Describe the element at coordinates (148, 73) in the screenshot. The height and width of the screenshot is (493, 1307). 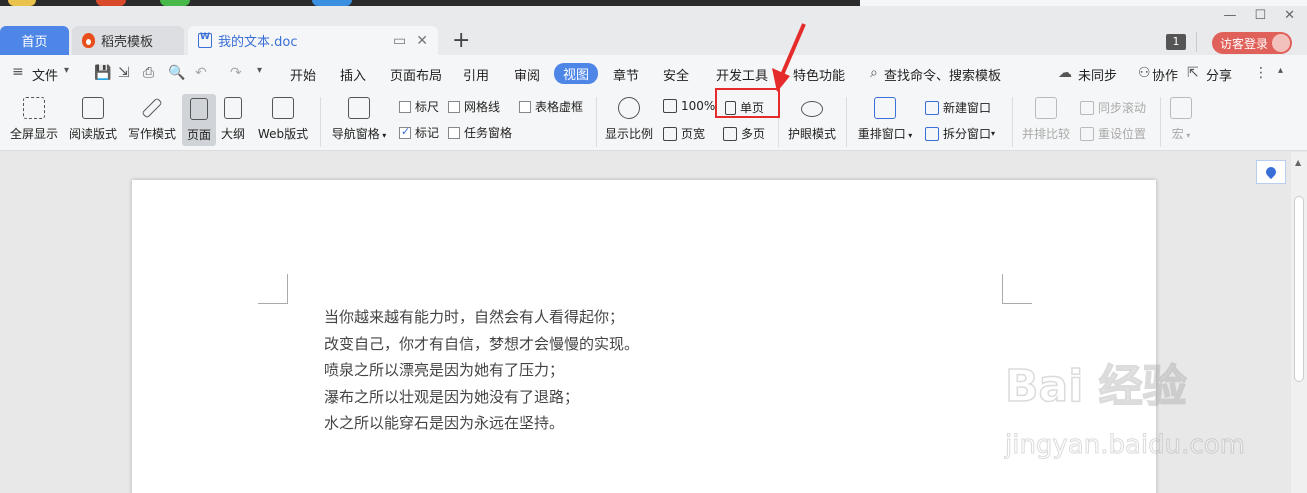
I see `print-icon: ⎙` at that location.